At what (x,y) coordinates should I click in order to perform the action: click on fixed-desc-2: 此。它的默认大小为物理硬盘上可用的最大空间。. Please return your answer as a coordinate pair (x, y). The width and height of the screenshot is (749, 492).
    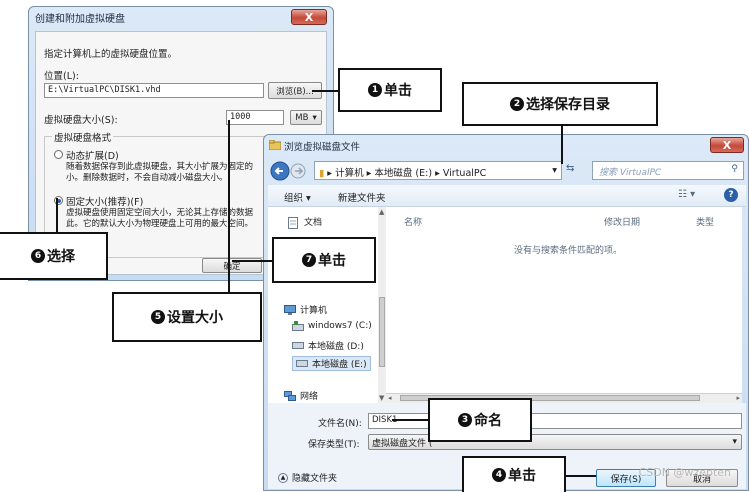
    Looking at the image, I should click on (160, 224).